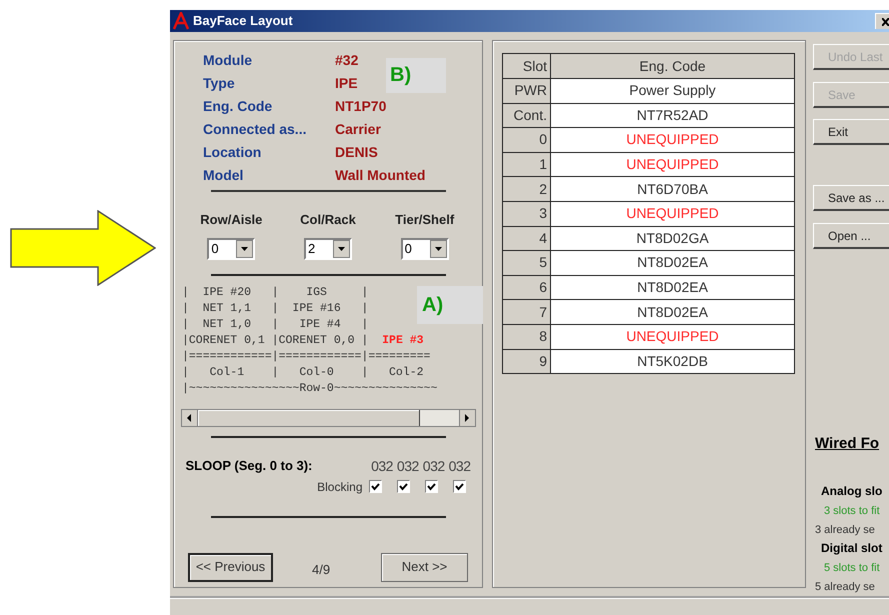 The height and width of the screenshot is (615, 889). What do you see at coordinates (416, 75) in the screenshot?
I see `annotation-label: B)` at bounding box center [416, 75].